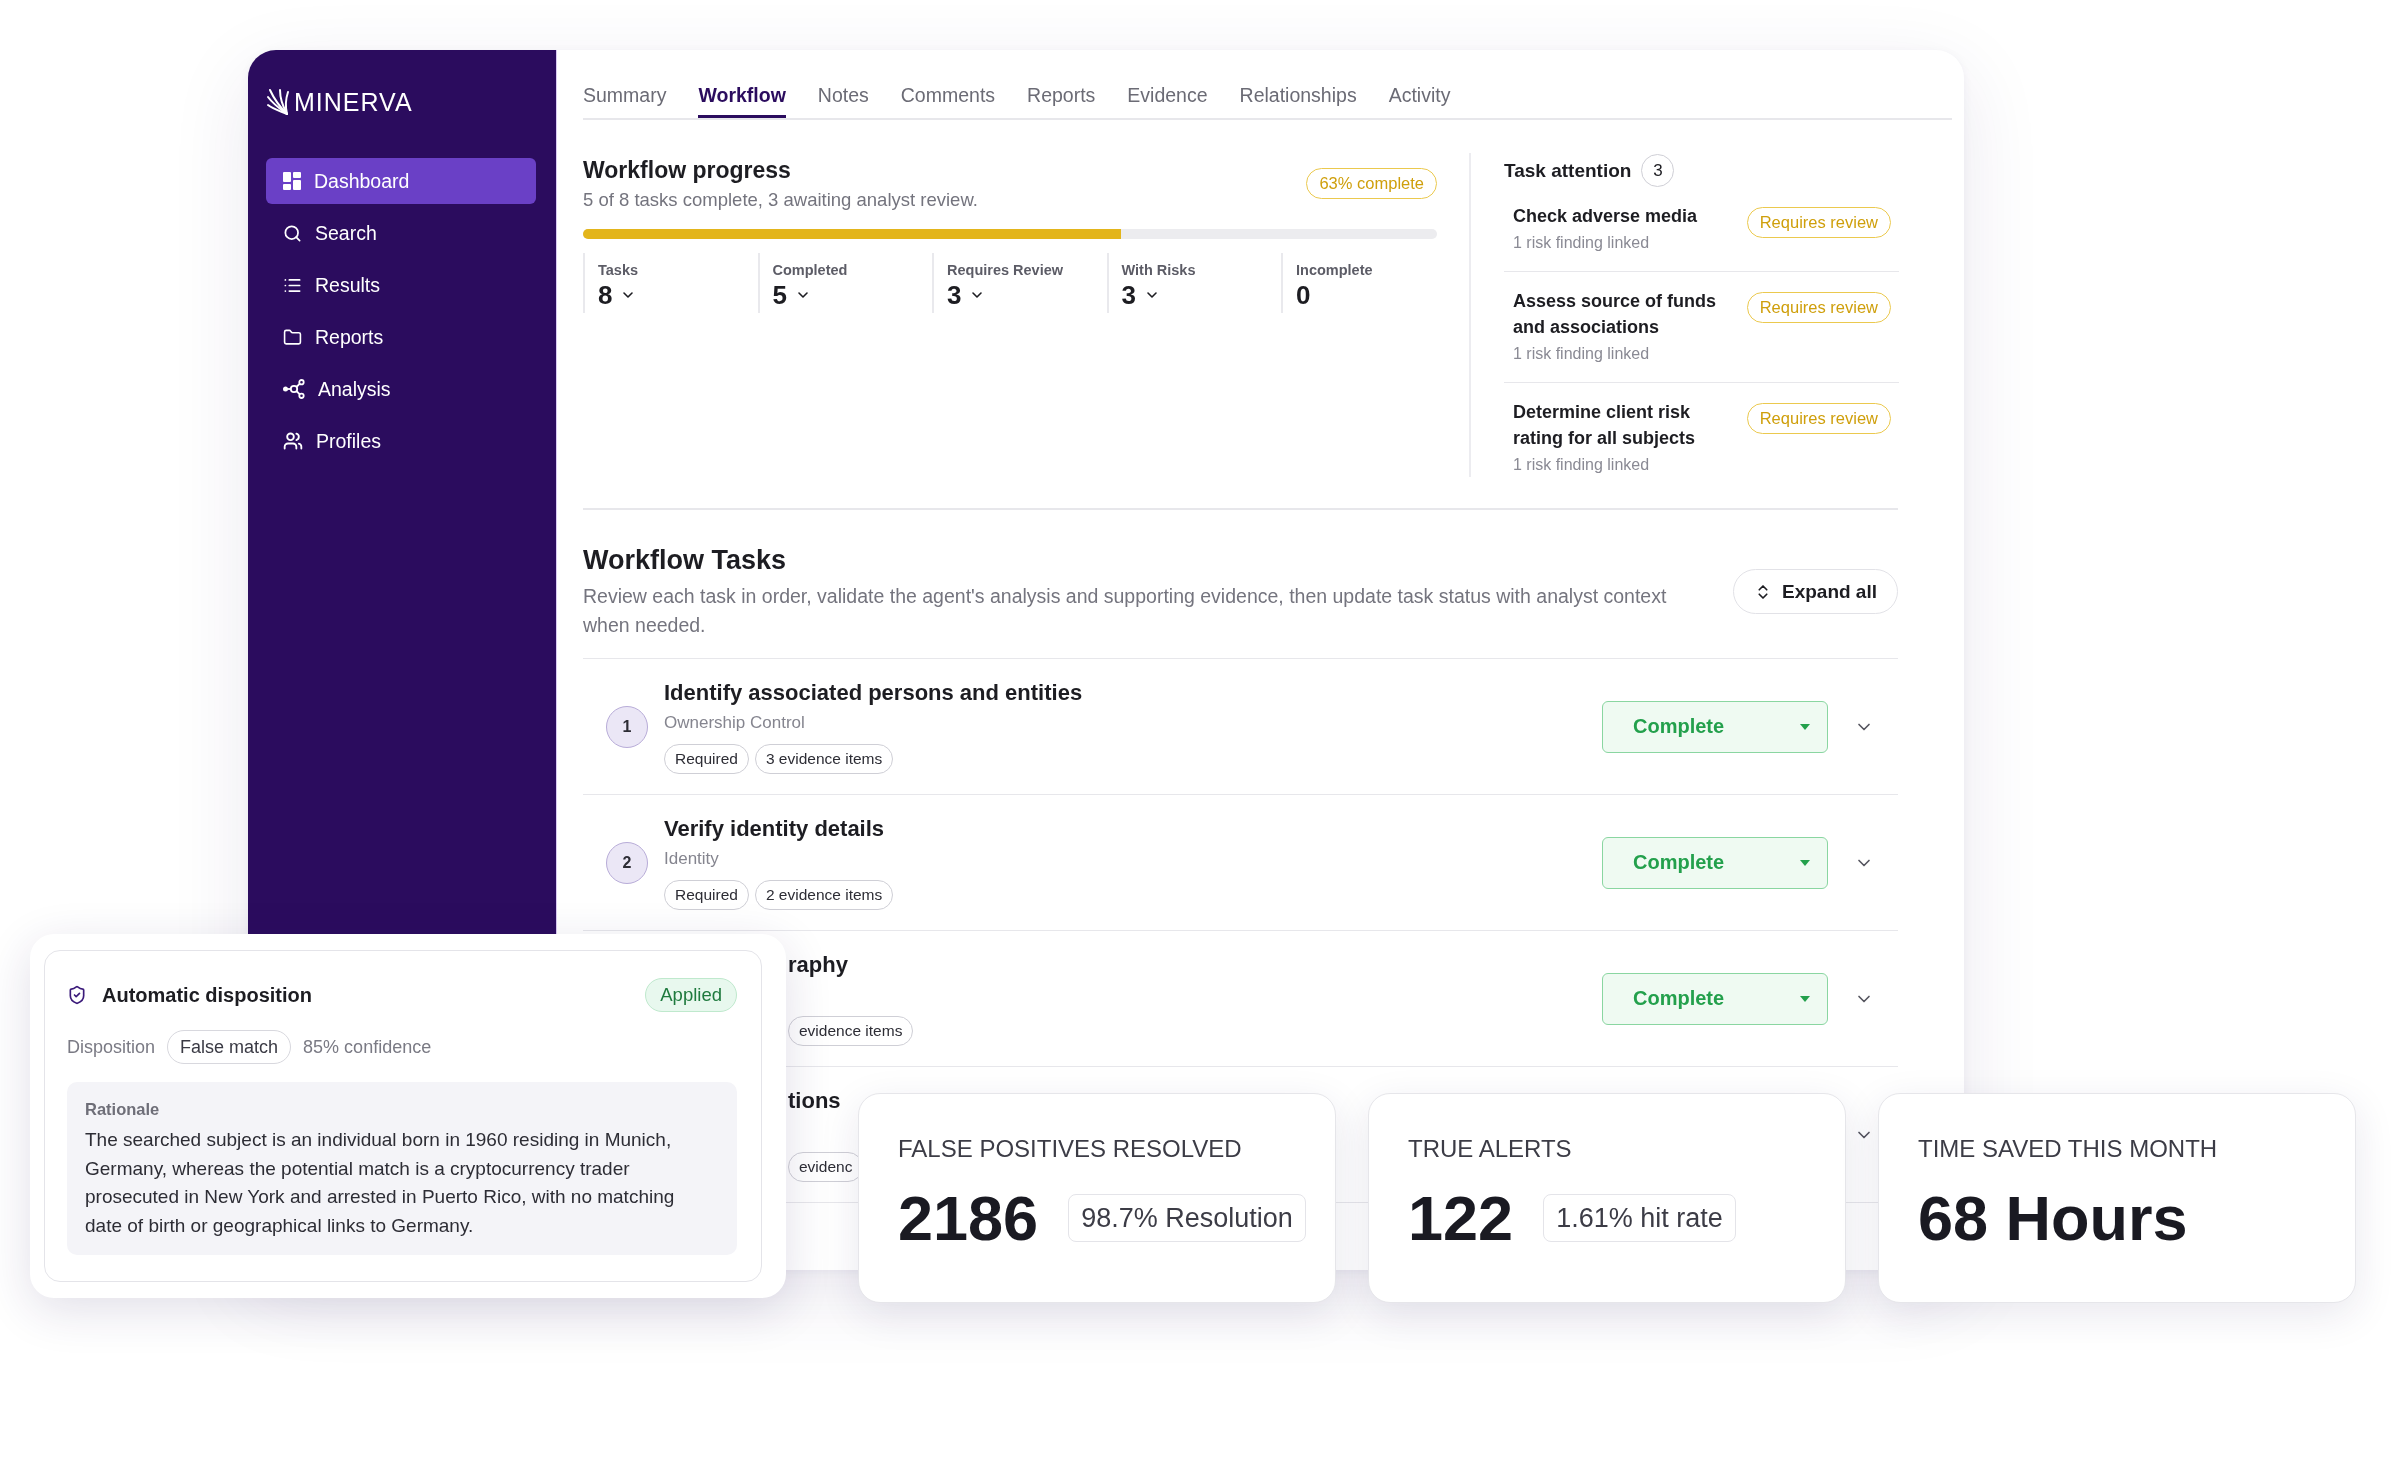 This screenshot has width=2400, height=1473. I want to click on nav-item: Dashboard, so click(401, 181).